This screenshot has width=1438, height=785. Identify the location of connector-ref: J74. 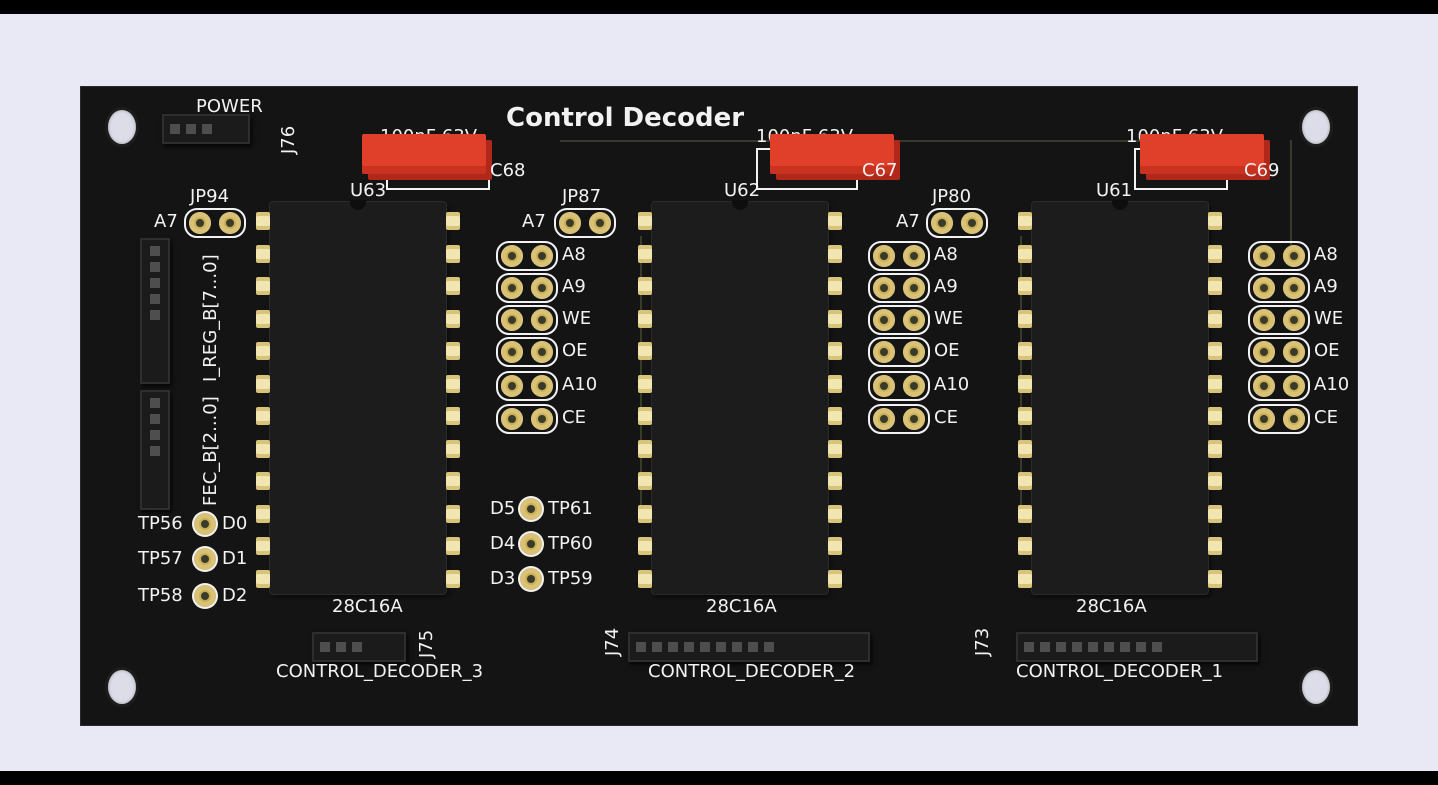
(612, 641).